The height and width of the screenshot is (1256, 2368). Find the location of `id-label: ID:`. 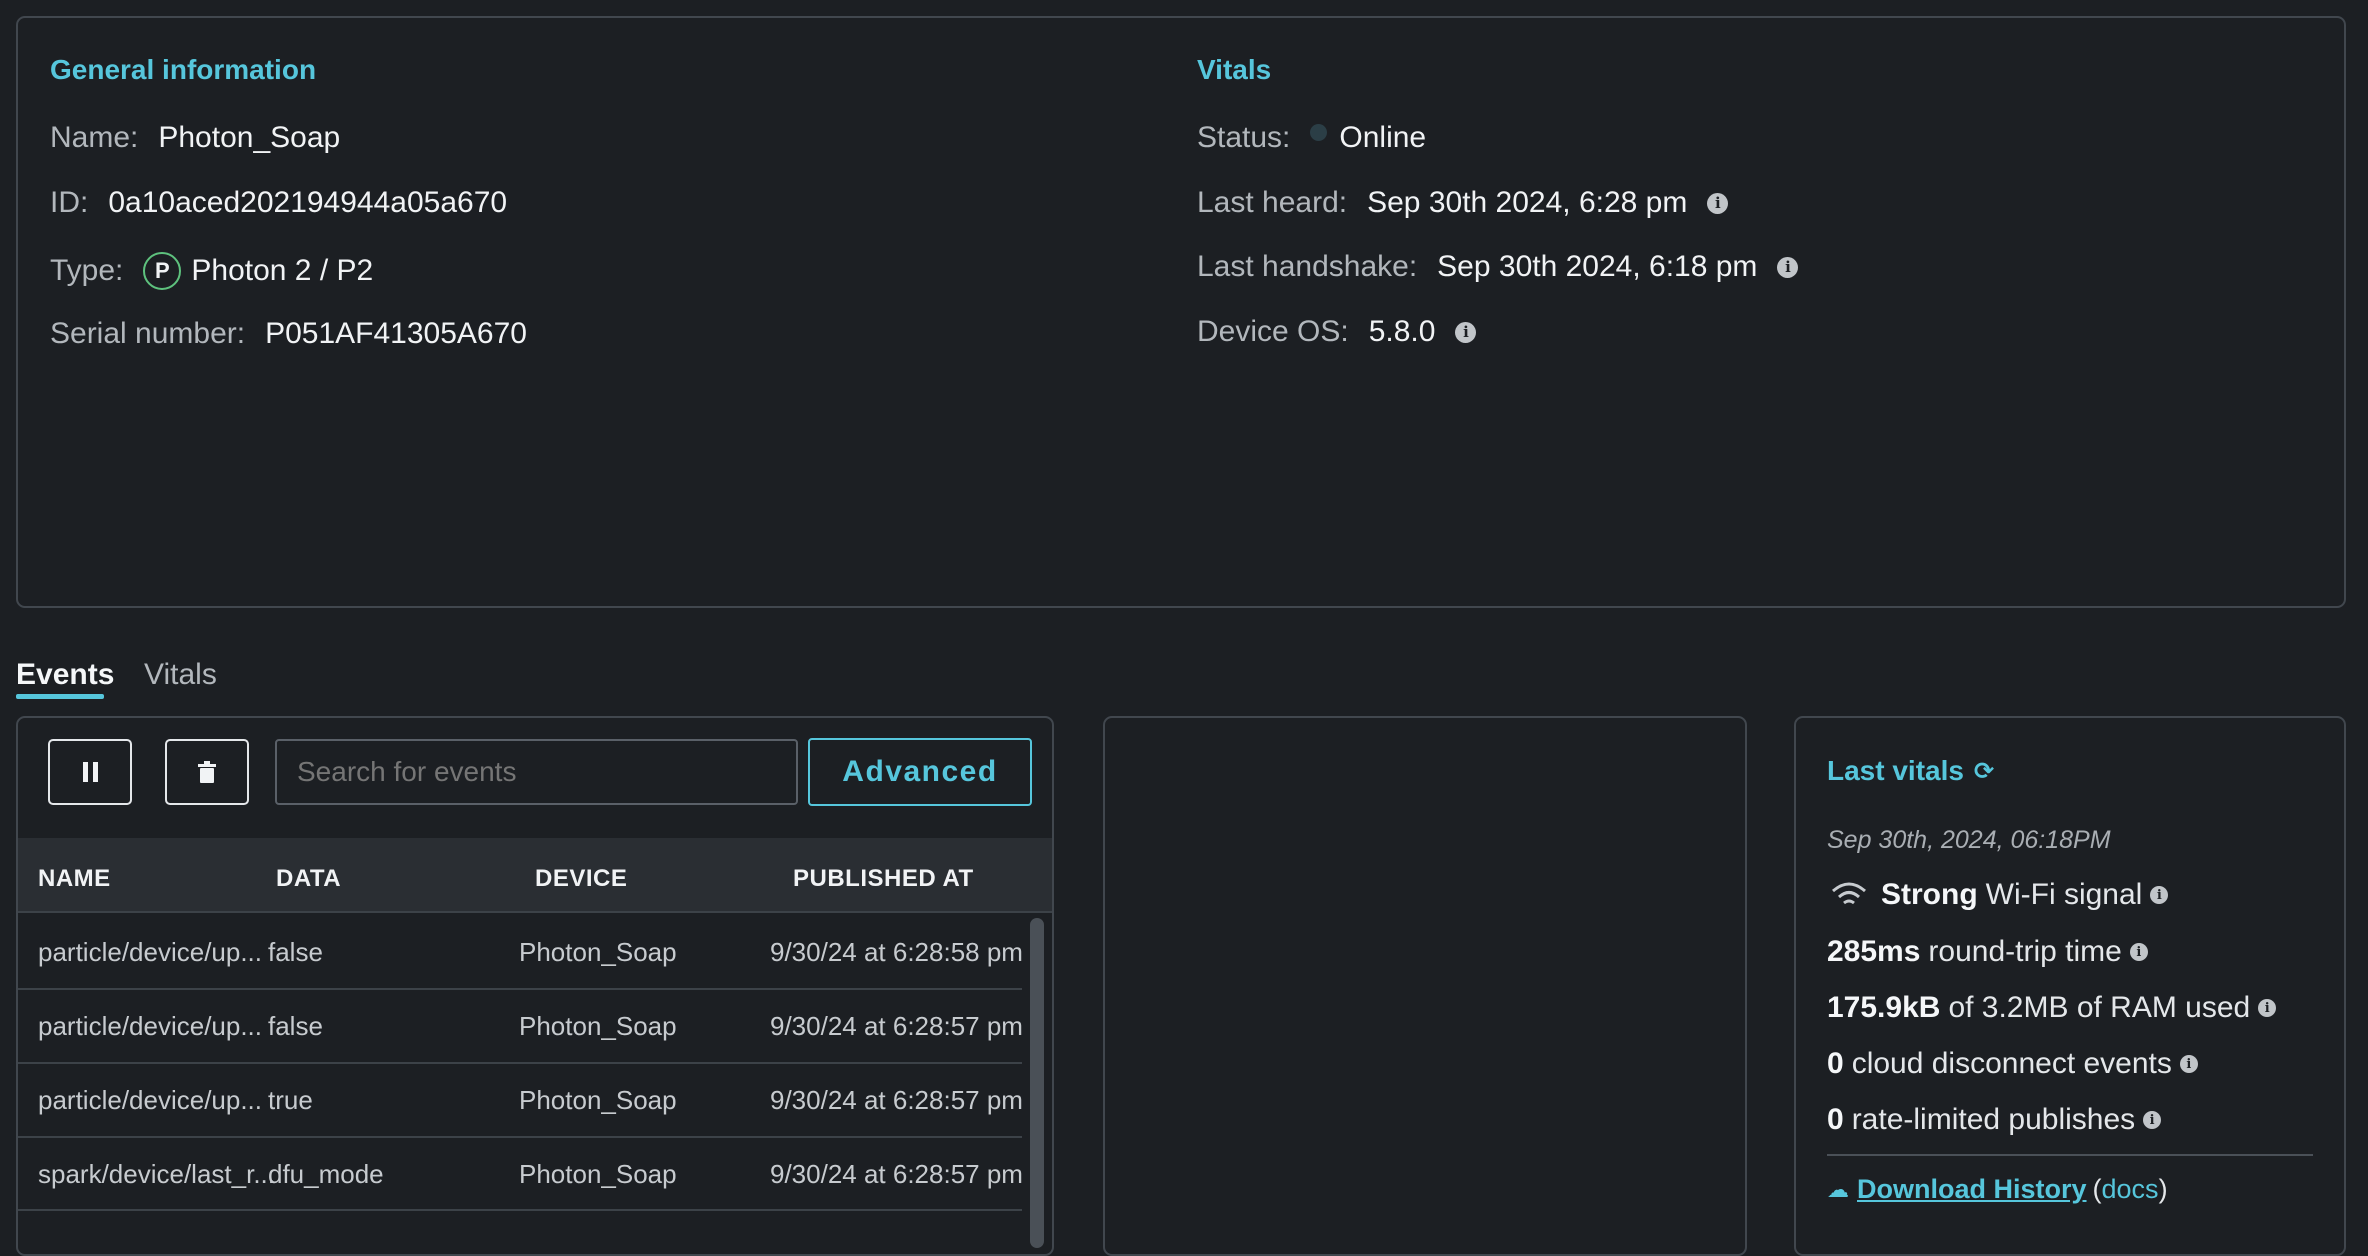

id-label: ID: is located at coordinates (69, 202).